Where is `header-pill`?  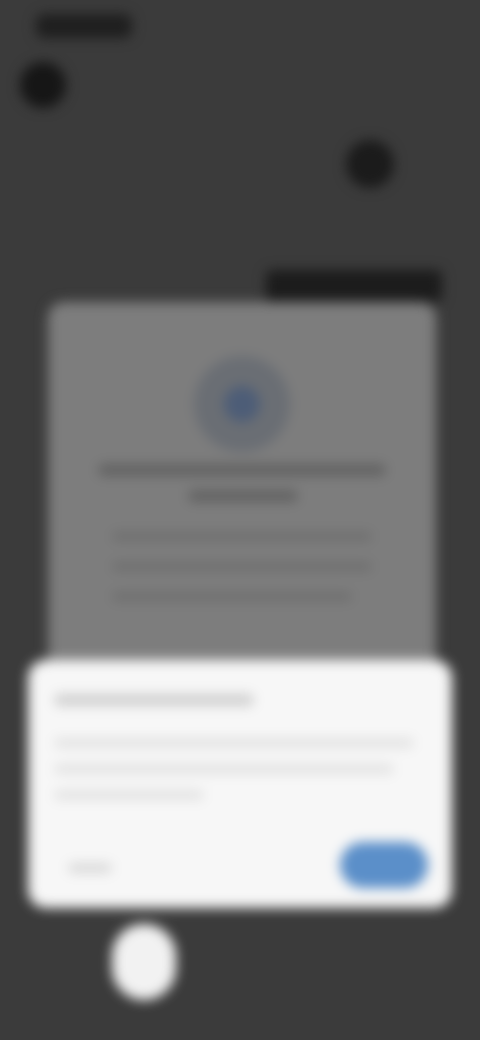 header-pill is located at coordinates (354, 286).